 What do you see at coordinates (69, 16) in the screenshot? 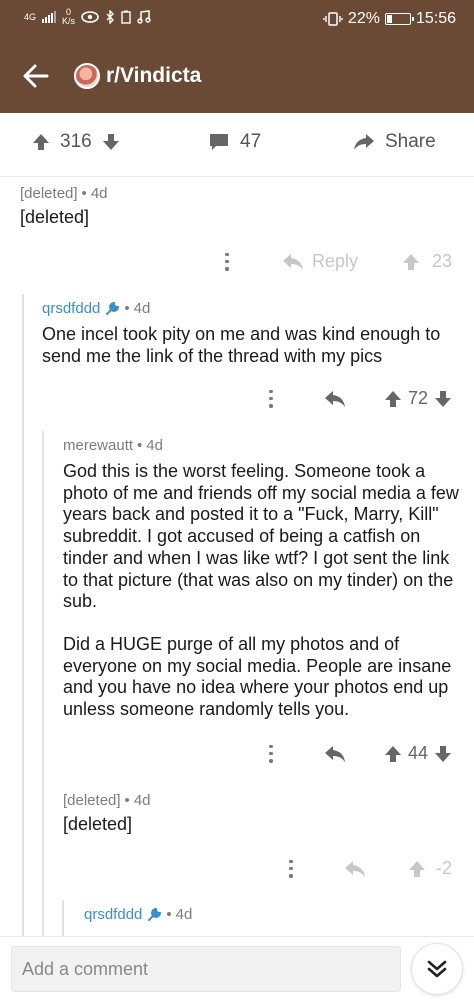
I see `network-speed: 0 K/s` at bounding box center [69, 16].